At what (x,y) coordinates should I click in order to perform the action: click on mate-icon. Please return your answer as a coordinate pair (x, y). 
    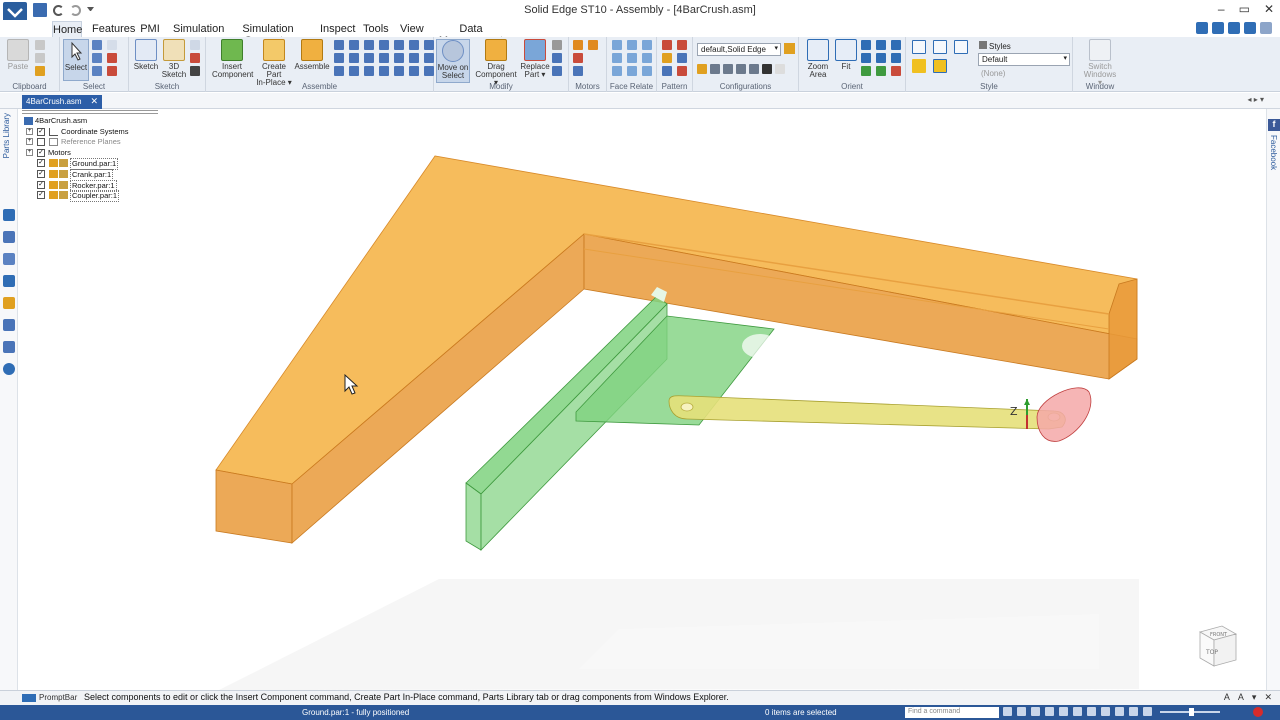
    Looking at the image, I should click on (339, 45).